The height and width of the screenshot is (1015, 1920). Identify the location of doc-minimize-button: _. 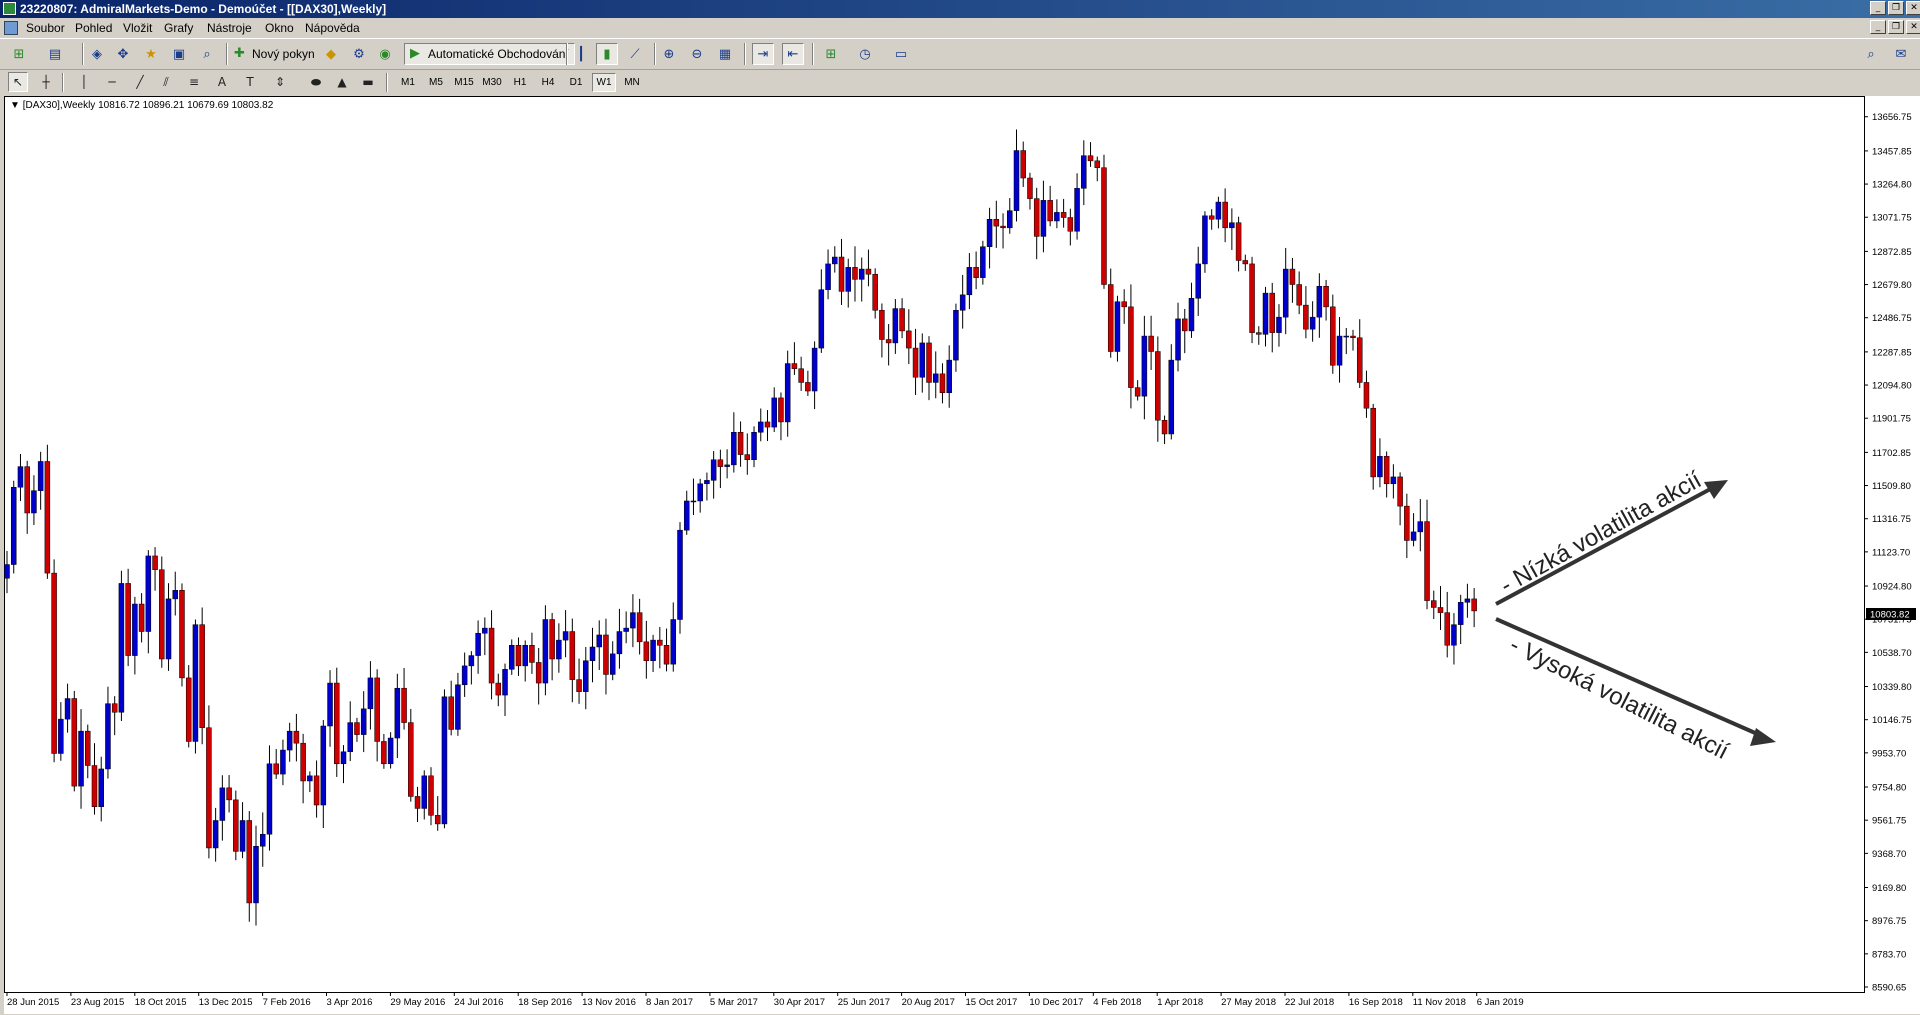
(1878, 27).